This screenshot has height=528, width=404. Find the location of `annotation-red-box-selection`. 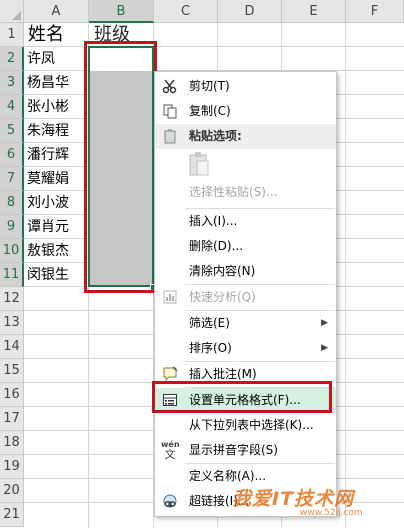

annotation-red-box-selection is located at coordinates (120, 167).